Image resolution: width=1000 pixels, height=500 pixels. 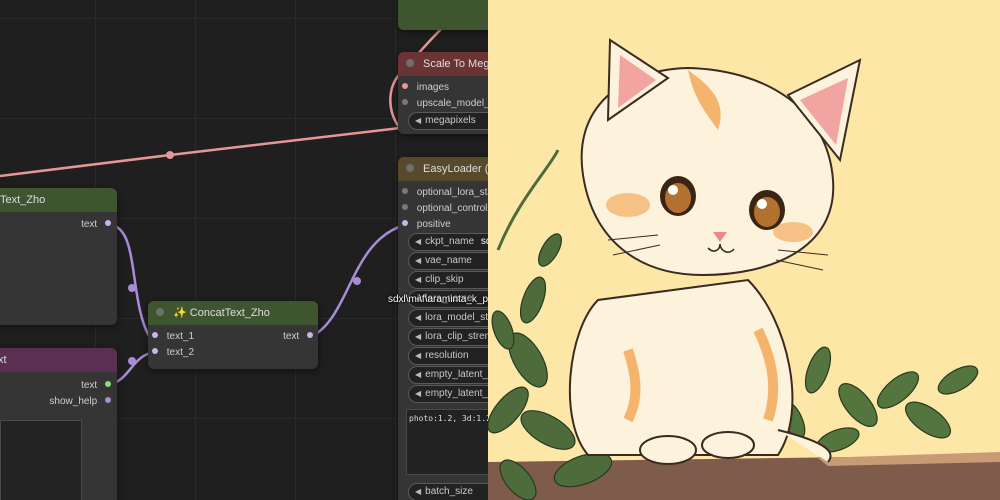 I want to click on node-title: Scale To Meg, so click(x=455, y=64).